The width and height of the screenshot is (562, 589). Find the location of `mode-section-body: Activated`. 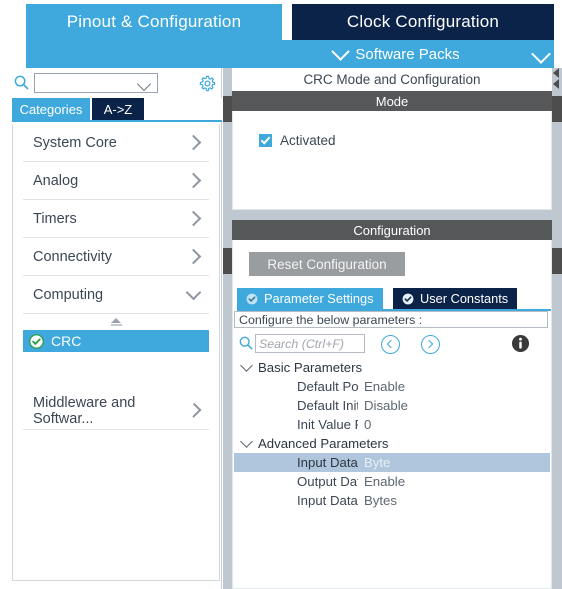

mode-section-body: Activated is located at coordinates (392, 160).